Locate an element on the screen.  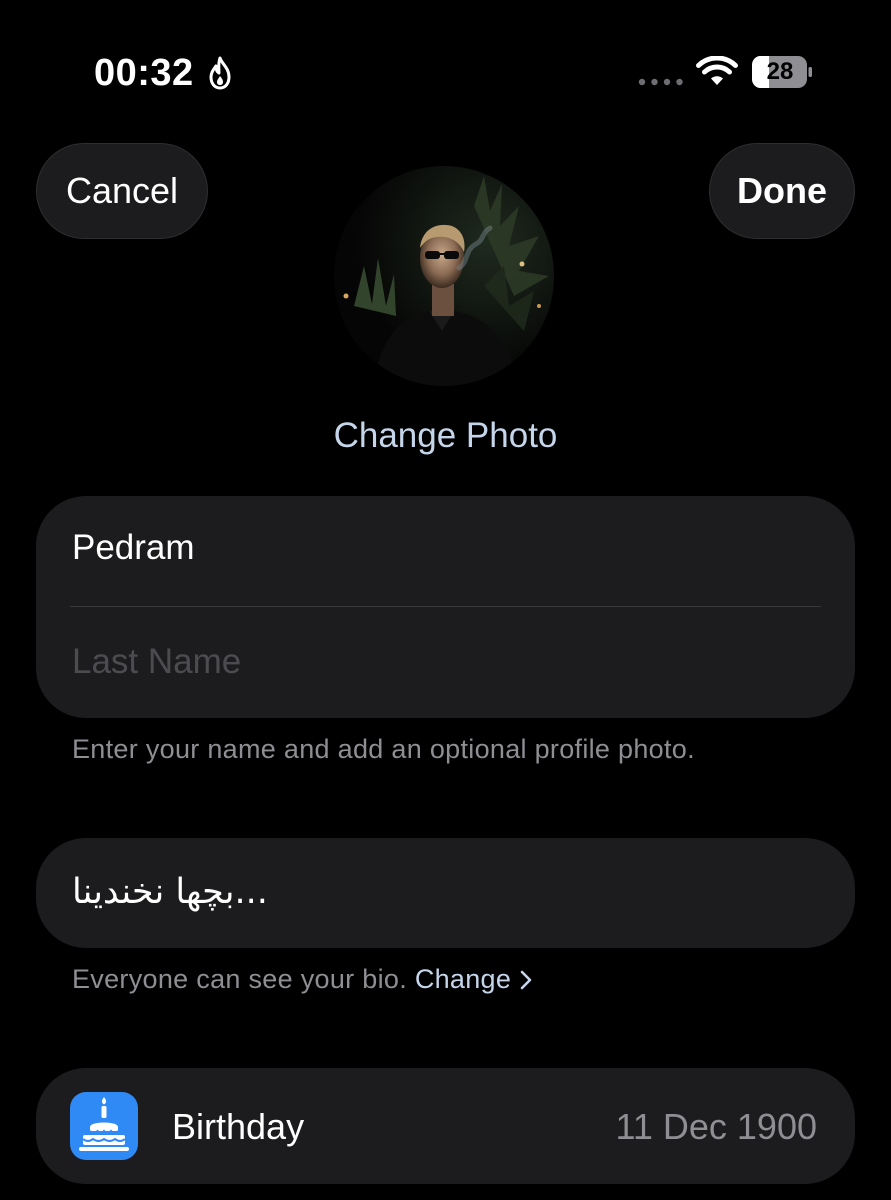
chevron-right-icon is located at coordinates (526, 980).